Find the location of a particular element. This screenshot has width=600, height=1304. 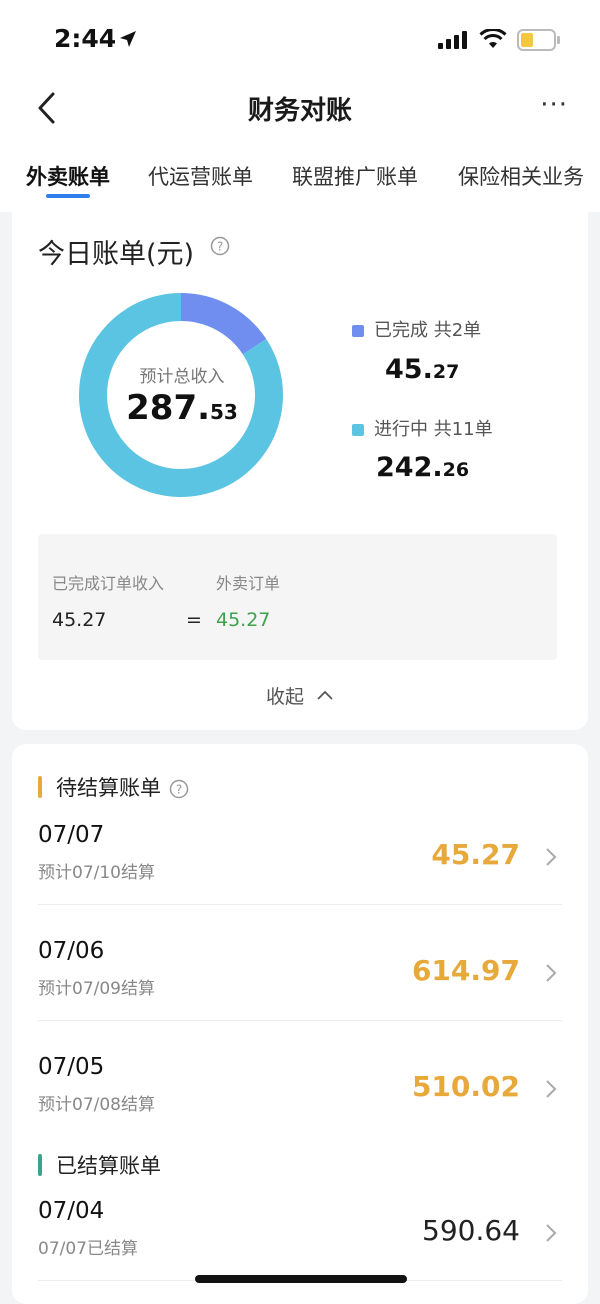

tab-operation-bills: 代运营账单 is located at coordinates (200, 176).